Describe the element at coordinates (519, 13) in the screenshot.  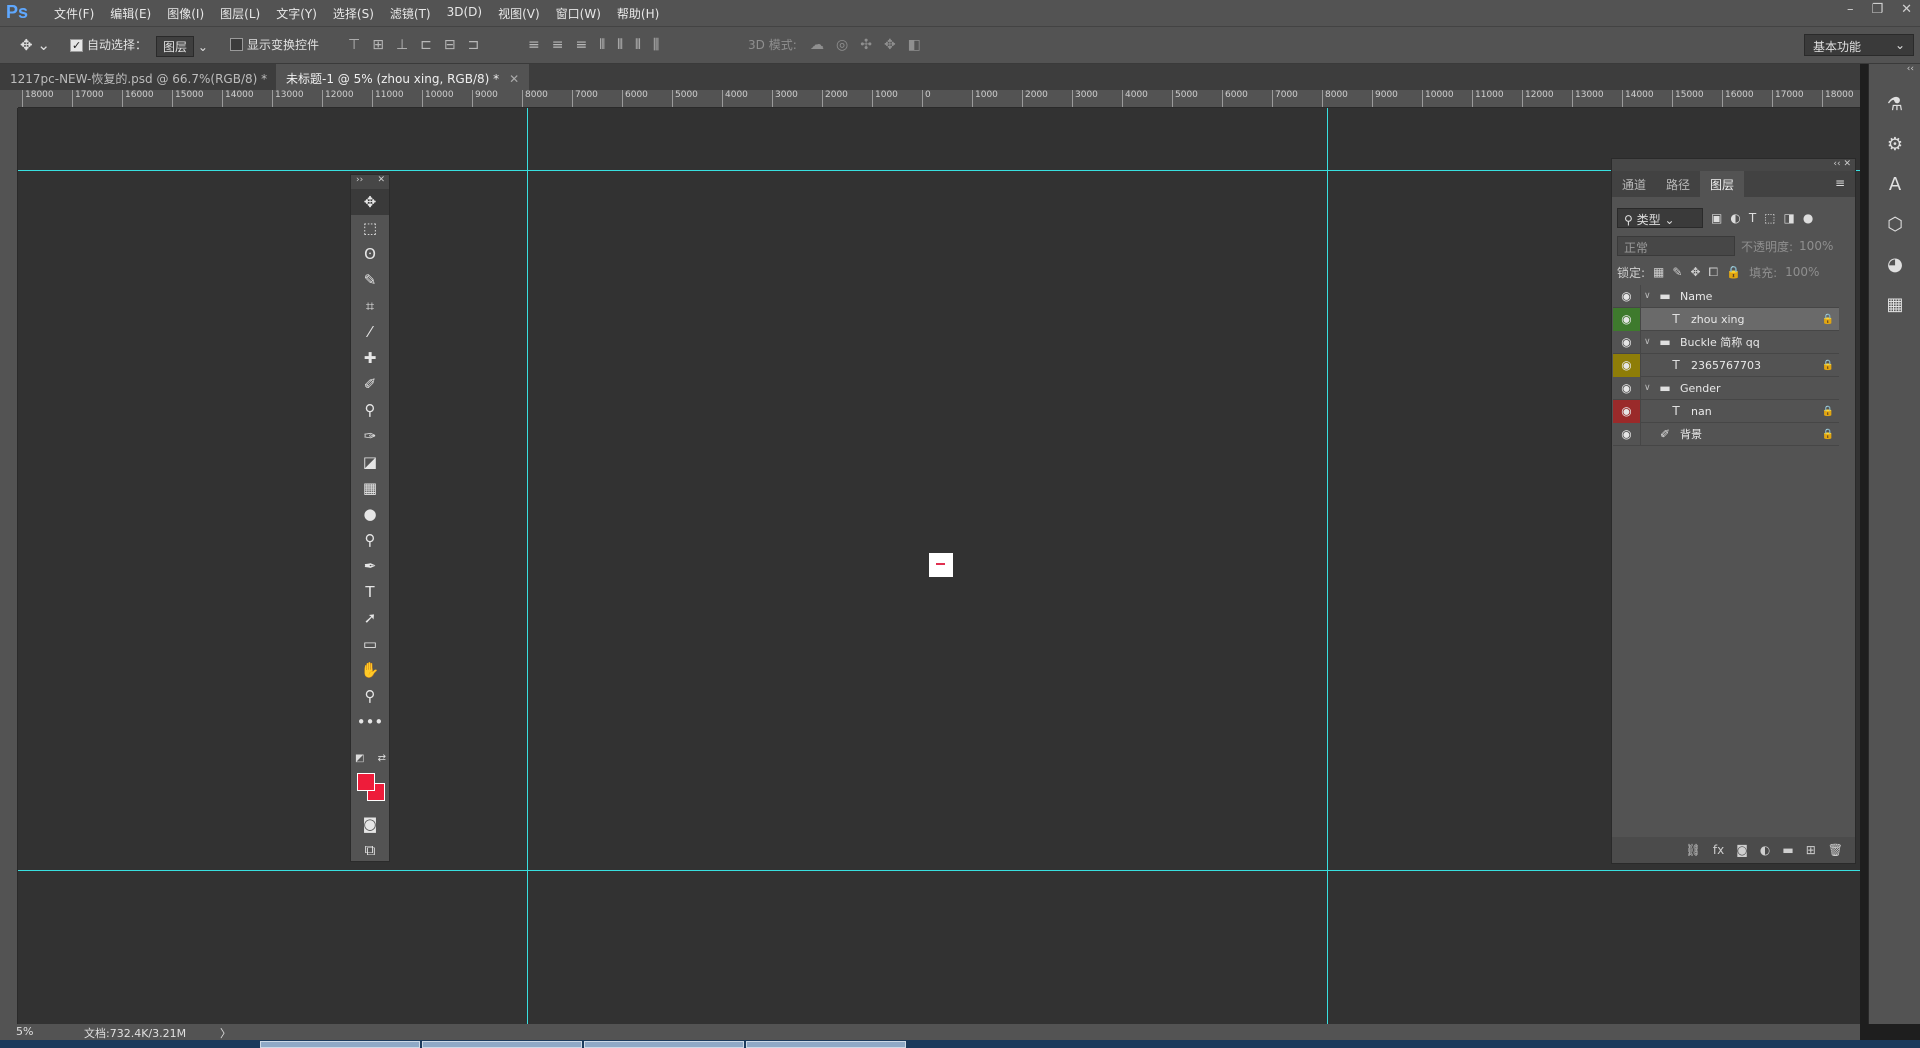
I see `menu-view: 视图(V)` at that location.